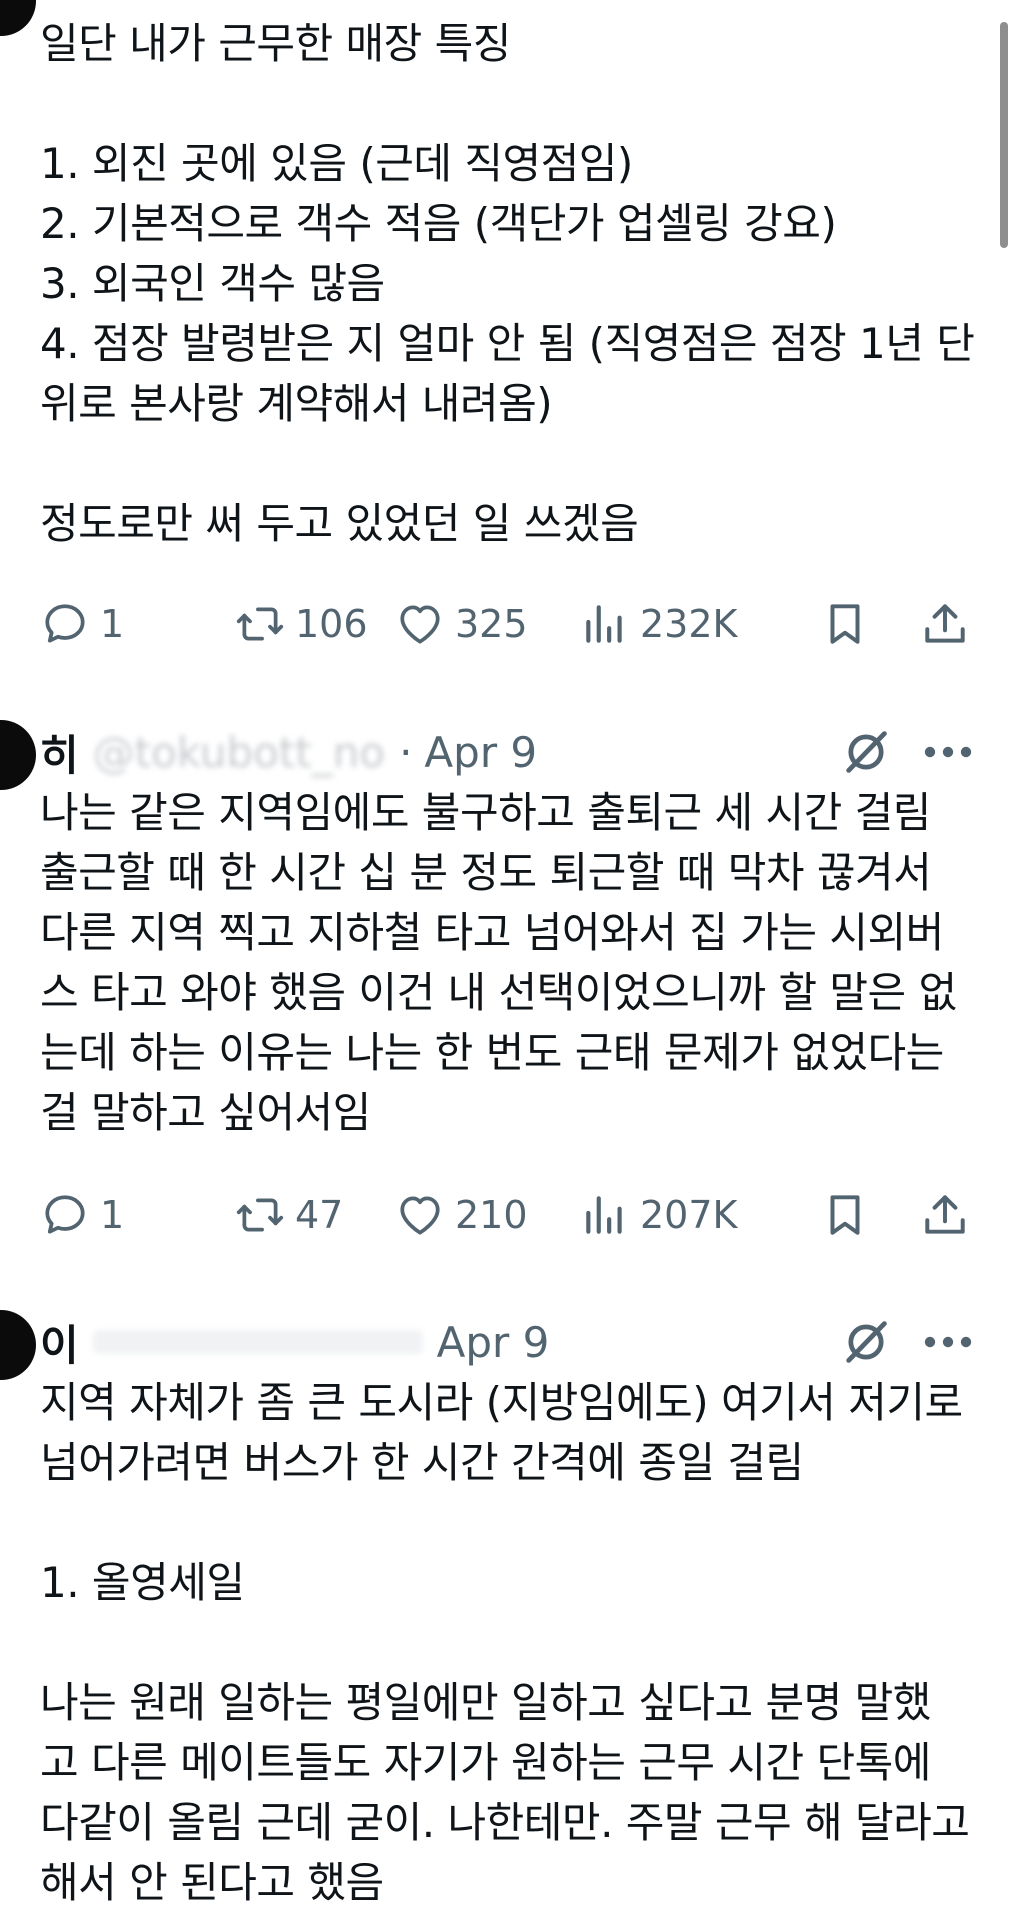 This screenshot has height=1913, width=1014. I want to click on views-count: 232K, so click(689, 624).